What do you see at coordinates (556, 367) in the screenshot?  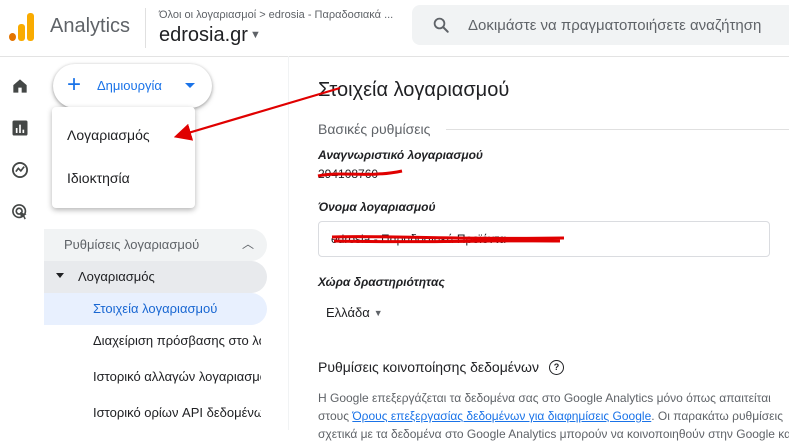 I see `help-icon: ?` at bounding box center [556, 367].